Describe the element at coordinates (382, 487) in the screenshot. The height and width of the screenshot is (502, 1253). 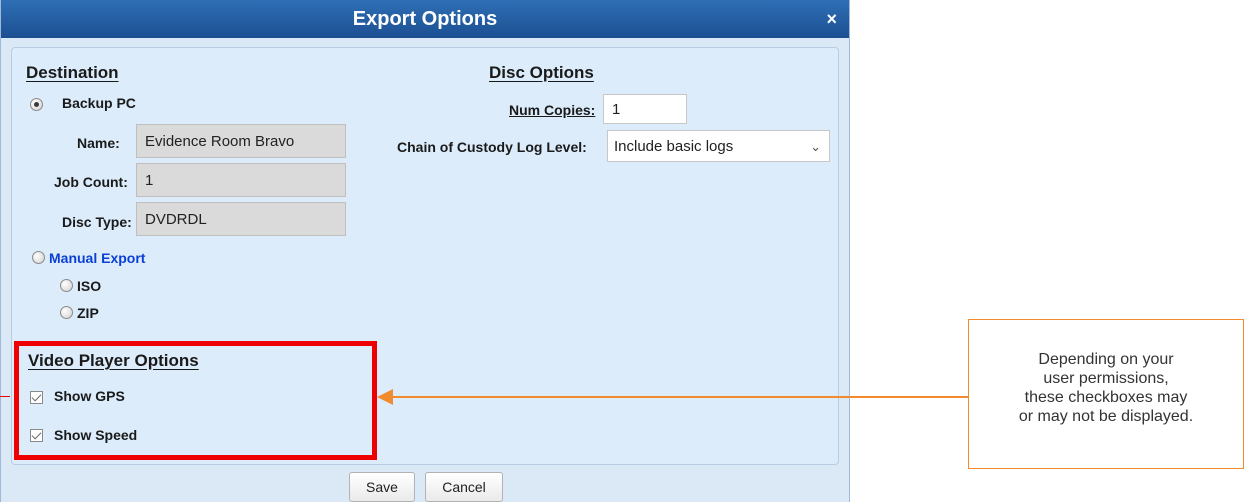
I see `save-button: Save` at that location.